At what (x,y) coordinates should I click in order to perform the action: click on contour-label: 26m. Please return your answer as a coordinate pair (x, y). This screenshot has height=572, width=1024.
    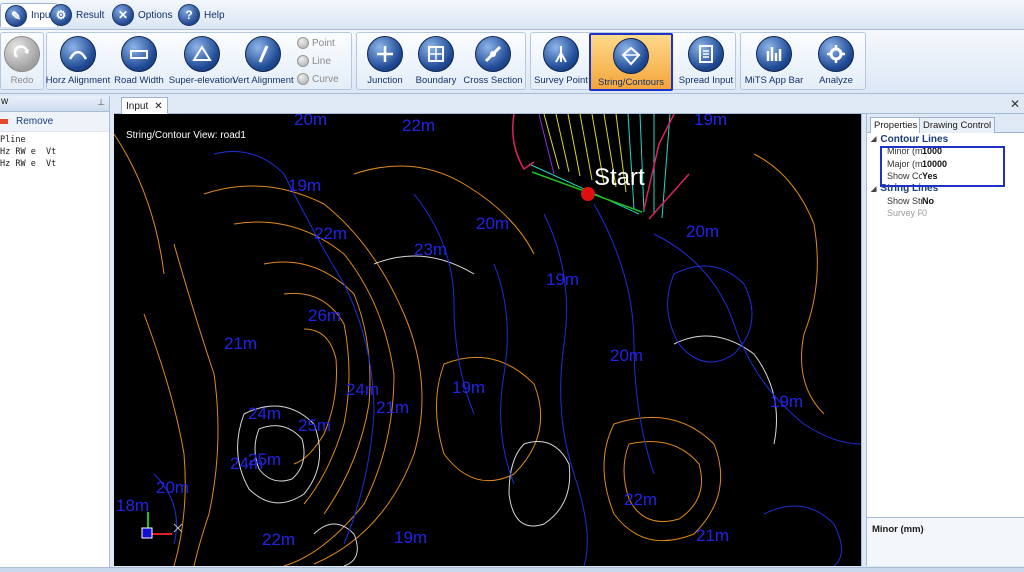
    Looking at the image, I should click on (325, 315).